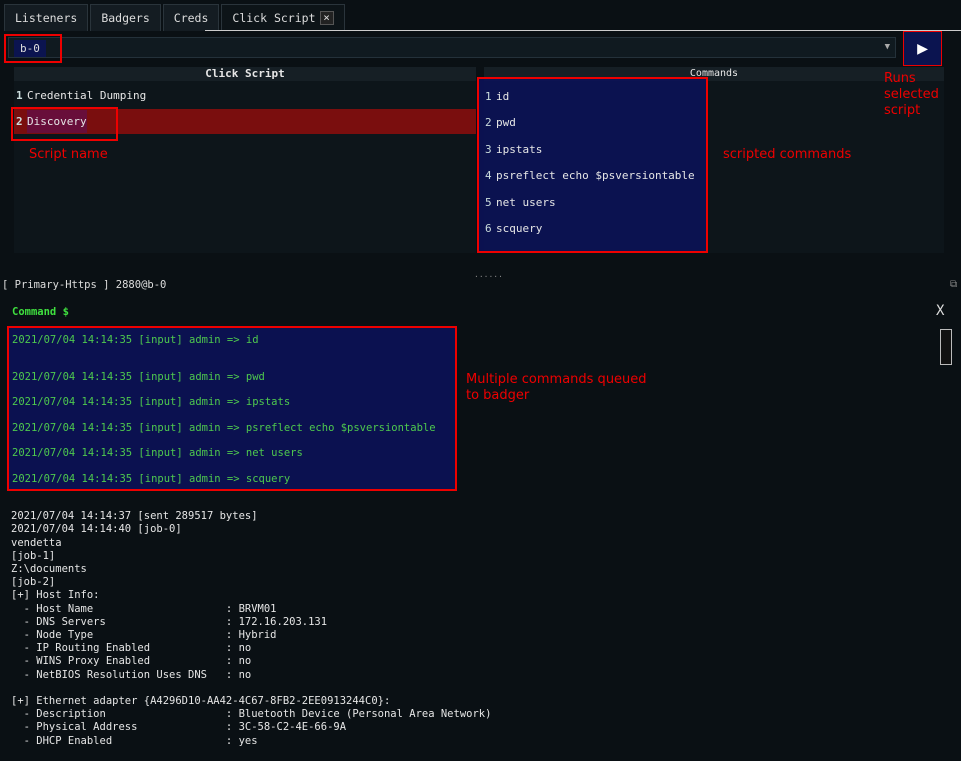  What do you see at coordinates (940, 311) in the screenshot?
I see `close-console-icon: X` at bounding box center [940, 311].